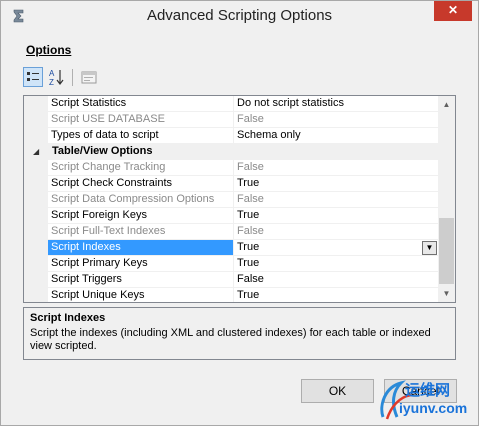 This screenshot has width=479, height=426. I want to click on alphabetical-button: A Z, so click(57, 77).